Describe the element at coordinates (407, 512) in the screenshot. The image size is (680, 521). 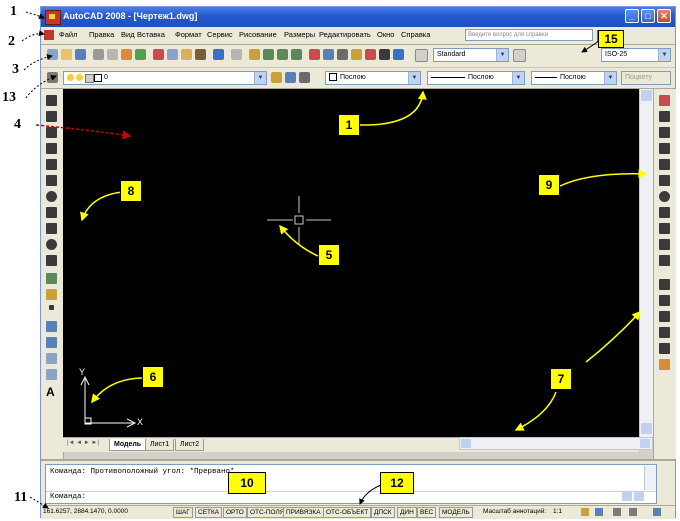
I see `dyn-toggle: ДИН` at that location.